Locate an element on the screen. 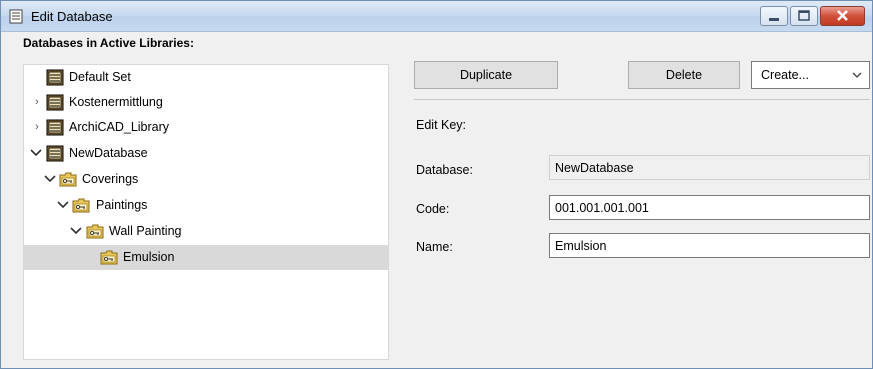  tree-item-default-set: Default Set is located at coordinates (206, 77).